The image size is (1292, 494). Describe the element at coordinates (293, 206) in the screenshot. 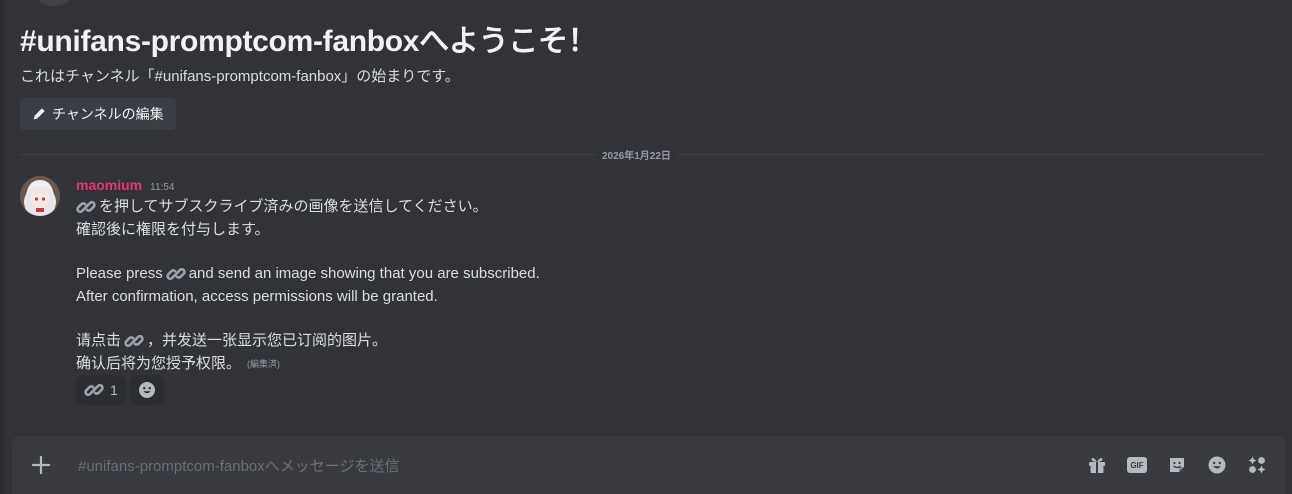

I see `message-text-jp-1: を押してサブスクライブ済みの画像を送信してください。` at that location.